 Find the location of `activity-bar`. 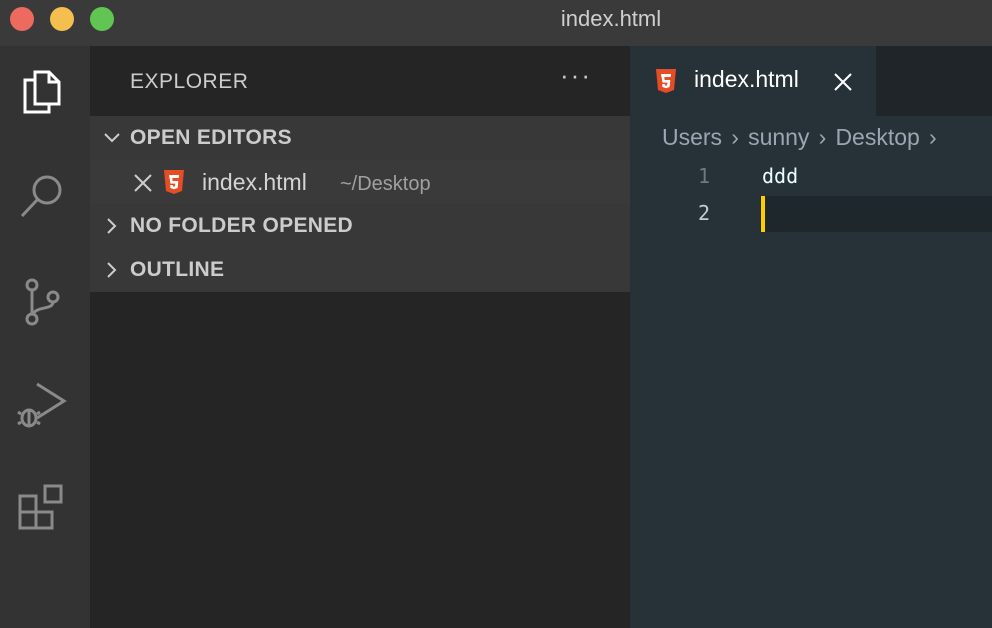

activity-bar is located at coordinates (45, 337).